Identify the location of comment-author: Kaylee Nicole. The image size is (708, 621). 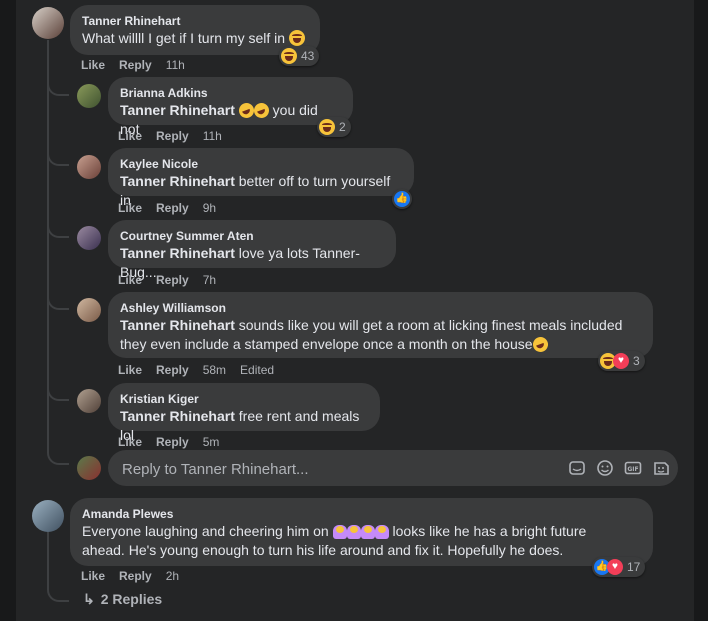
(261, 164).